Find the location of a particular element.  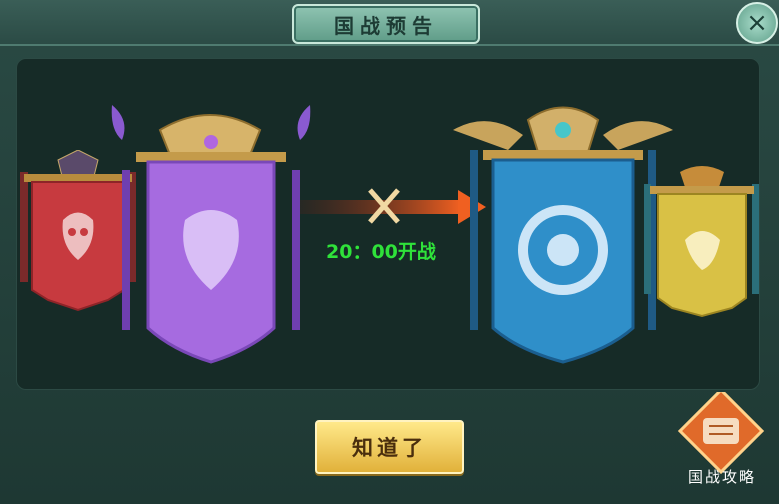

dialog-title: 国战预告 is located at coordinates (386, 25).